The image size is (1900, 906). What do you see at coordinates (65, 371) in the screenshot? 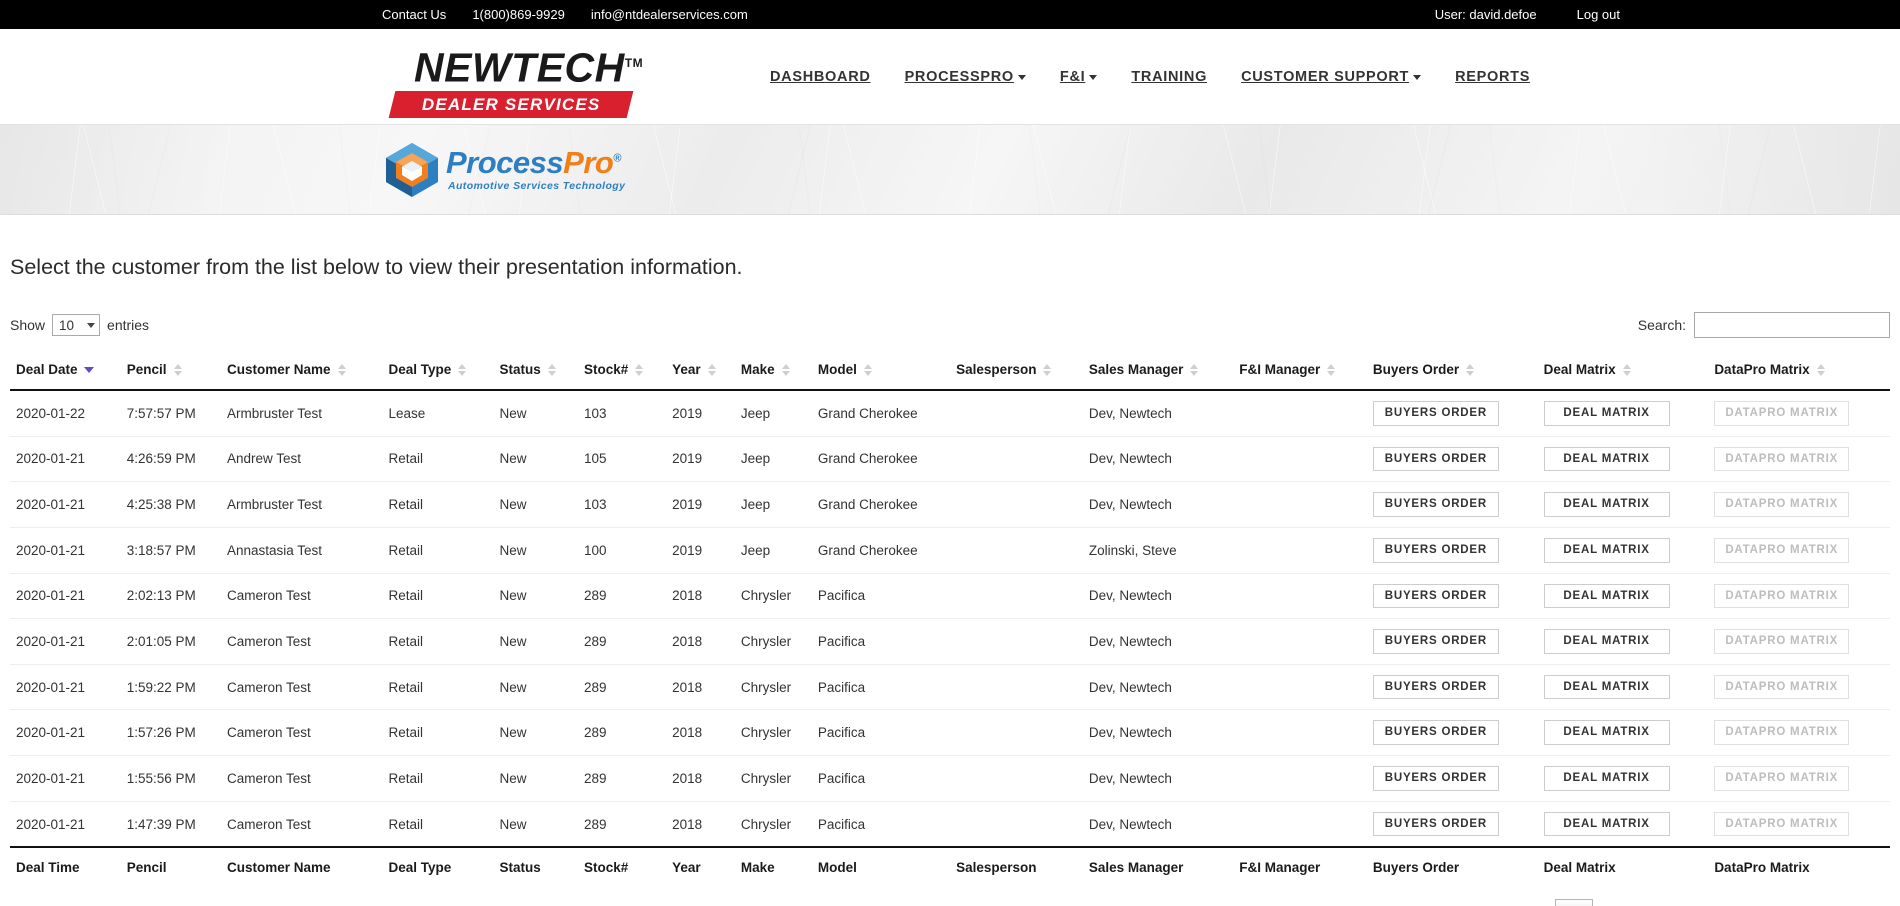
I see `col-header-deal-date: Deal Date` at bounding box center [65, 371].